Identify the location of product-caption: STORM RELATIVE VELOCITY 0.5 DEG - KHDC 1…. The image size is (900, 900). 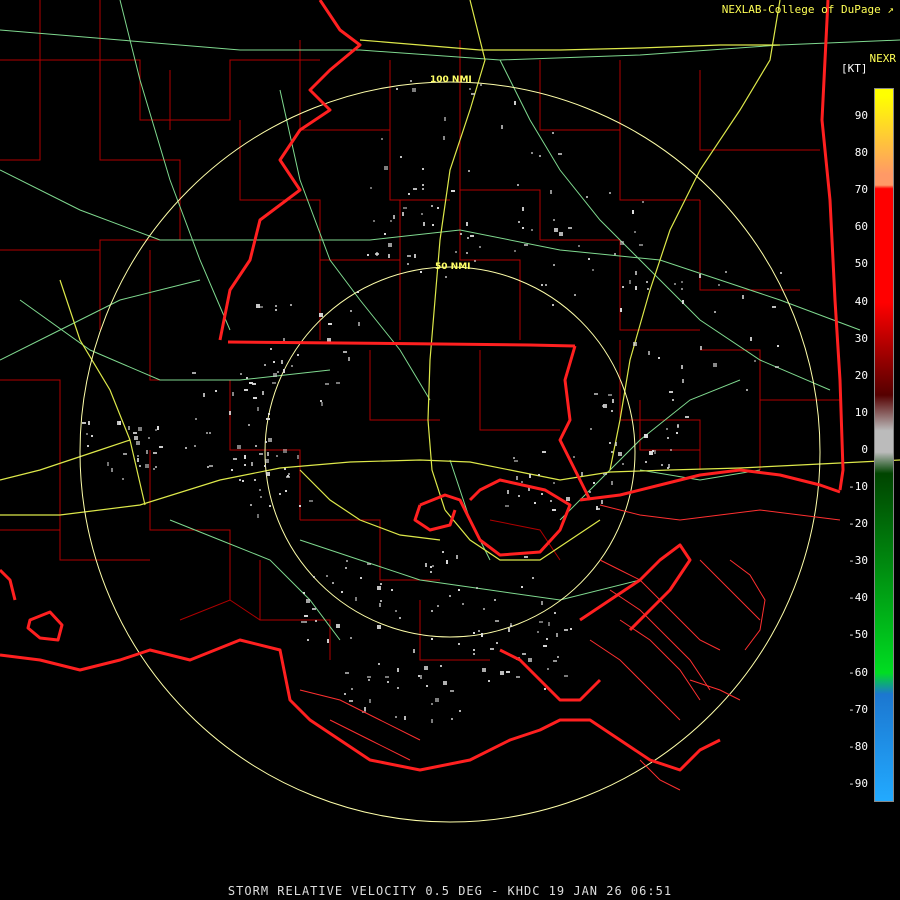
(450, 891).